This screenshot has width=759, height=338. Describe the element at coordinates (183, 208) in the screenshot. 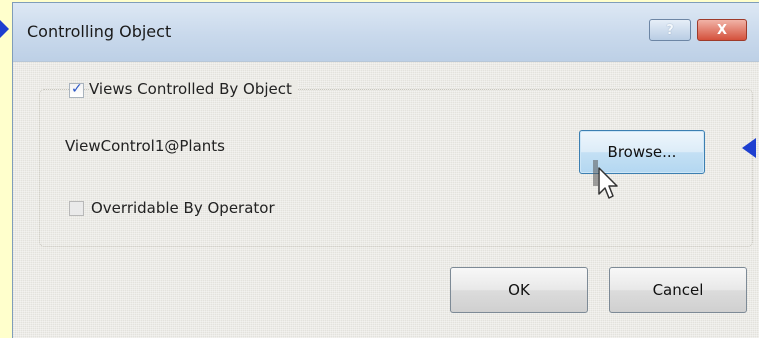

I see `overridable-label: Overridable By Operator` at that location.